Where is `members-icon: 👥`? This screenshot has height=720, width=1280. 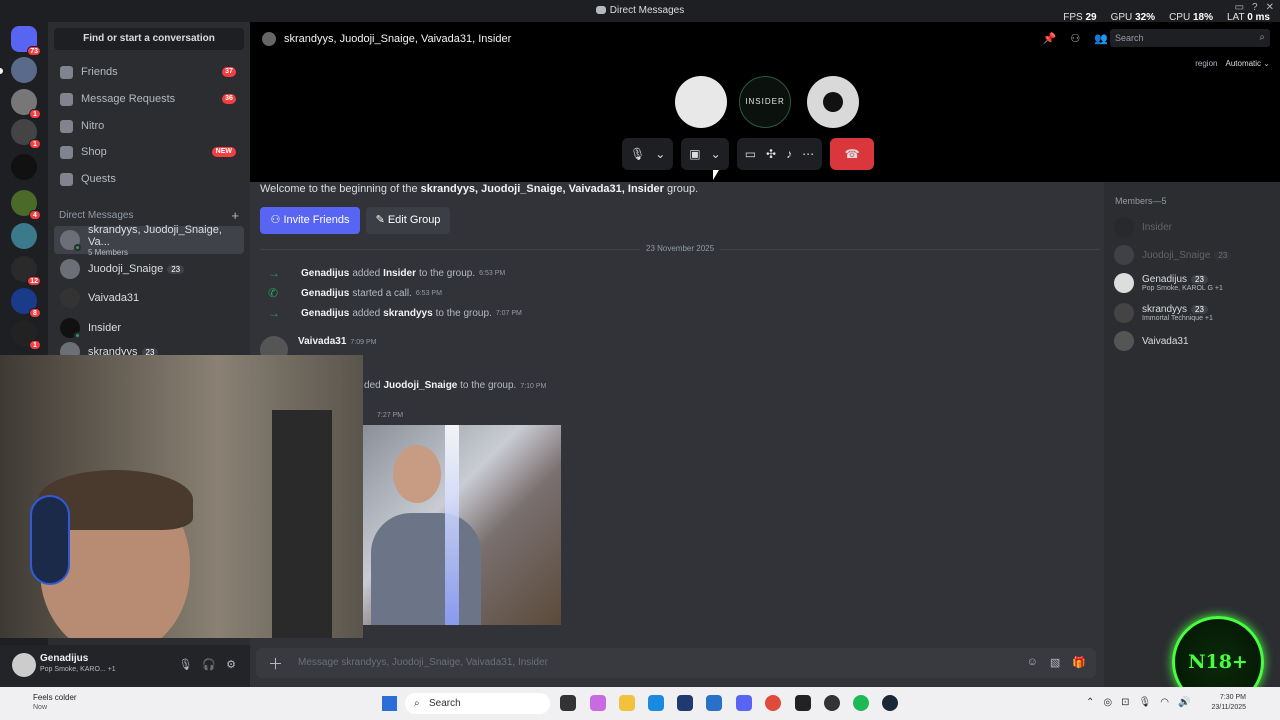 members-icon: 👥 is located at coordinates (1101, 38).